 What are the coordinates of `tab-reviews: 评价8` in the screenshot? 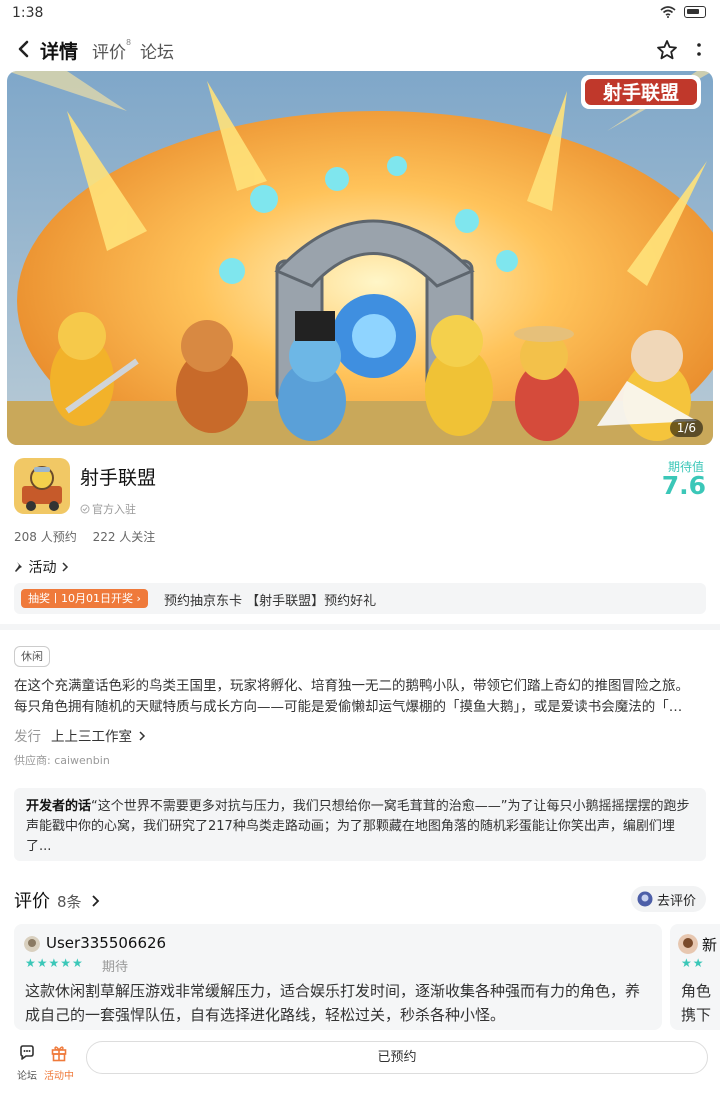 It's located at (111, 50).